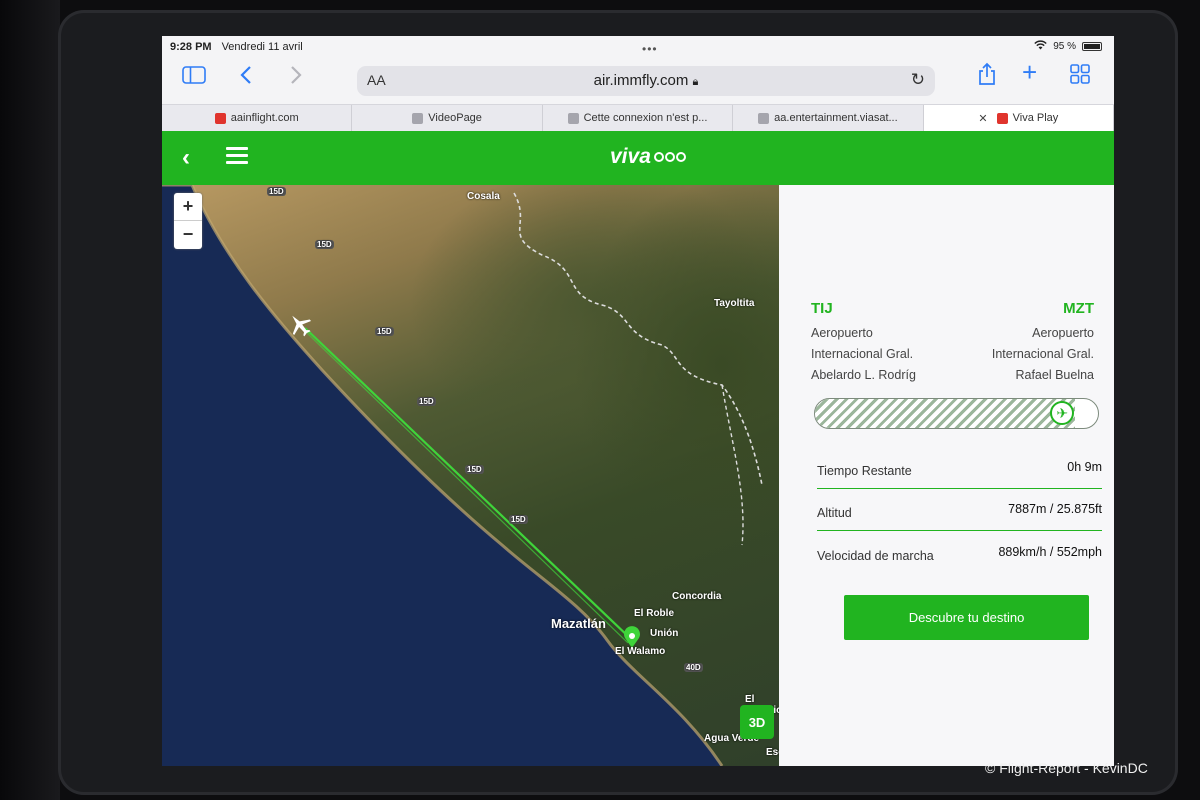 This screenshot has width=1200, height=800. What do you see at coordinates (1064, 46) in the screenshot?
I see `battery-percent: 95 %` at bounding box center [1064, 46].